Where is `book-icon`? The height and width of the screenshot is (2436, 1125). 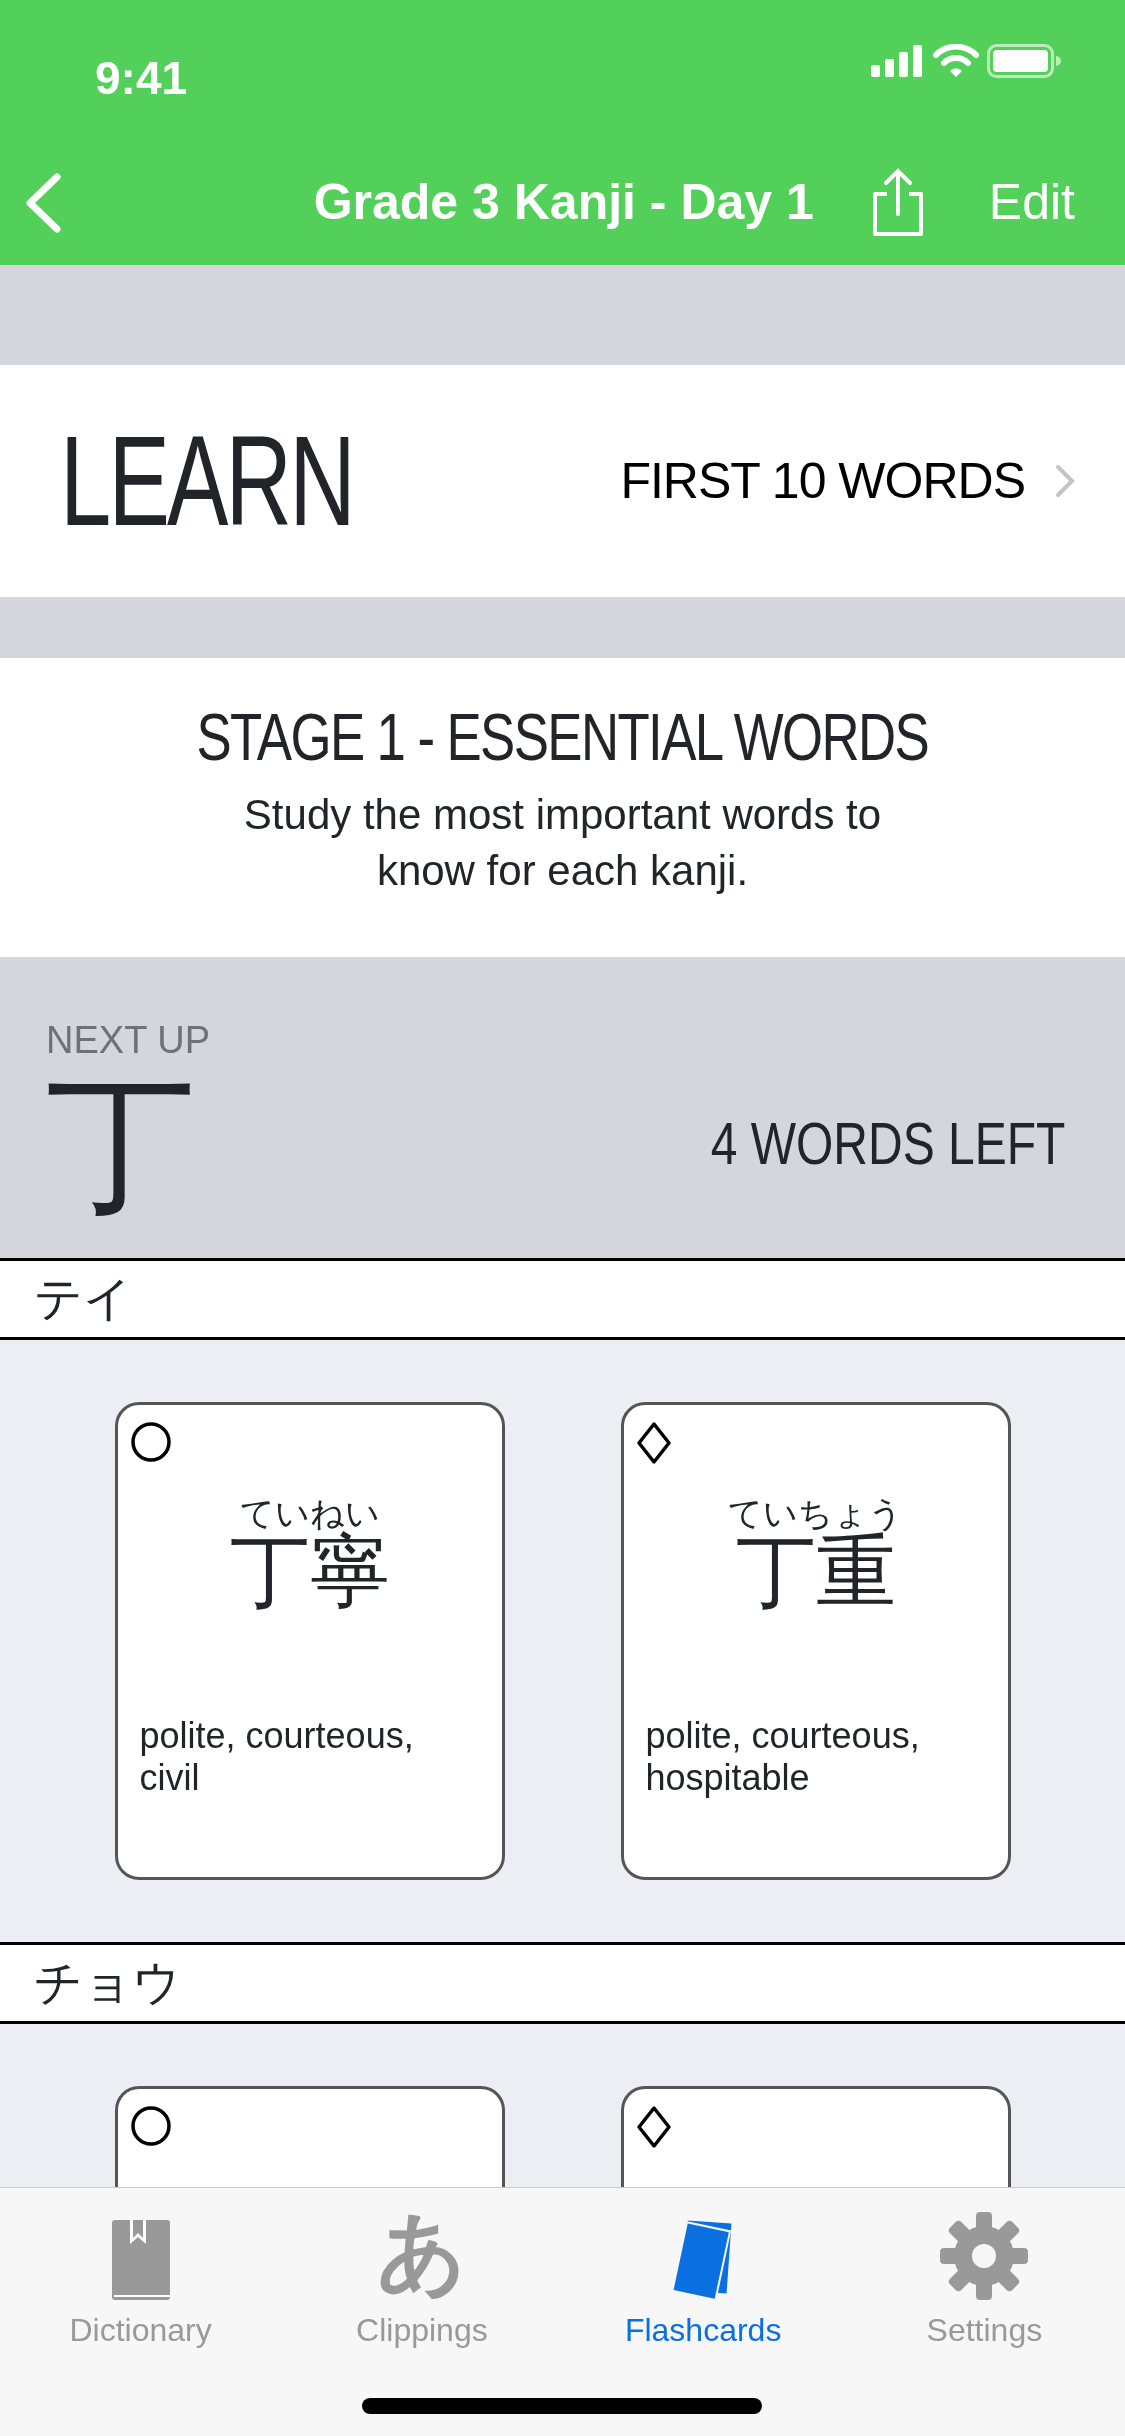
book-icon is located at coordinates (140, 2260).